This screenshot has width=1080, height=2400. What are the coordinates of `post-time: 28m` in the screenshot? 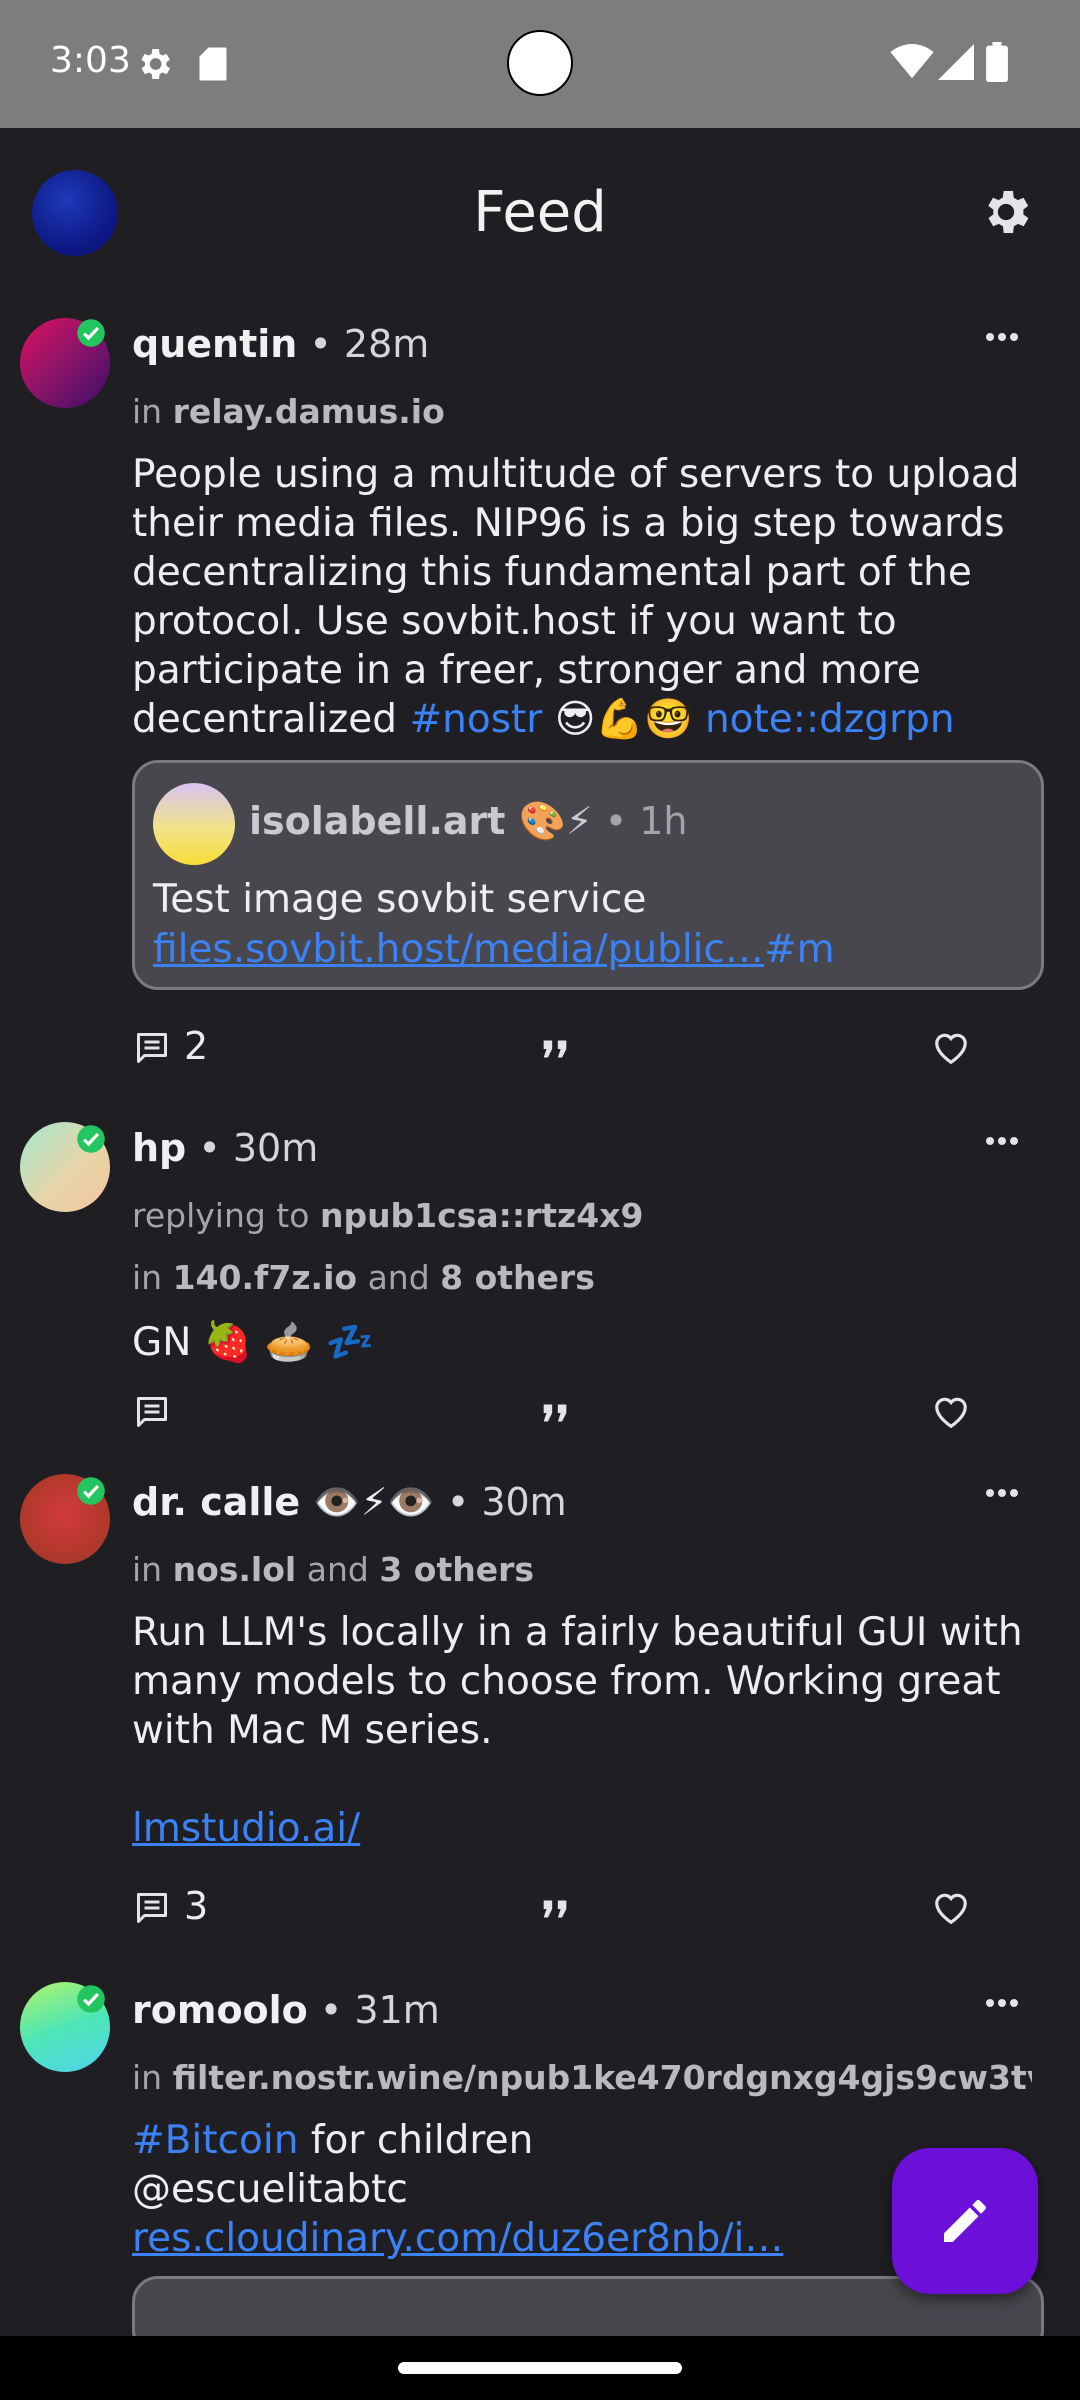 It's located at (386, 344).